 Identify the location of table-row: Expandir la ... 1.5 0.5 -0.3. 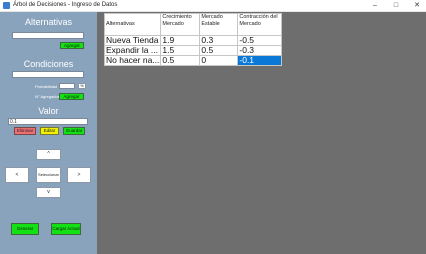
(193, 50).